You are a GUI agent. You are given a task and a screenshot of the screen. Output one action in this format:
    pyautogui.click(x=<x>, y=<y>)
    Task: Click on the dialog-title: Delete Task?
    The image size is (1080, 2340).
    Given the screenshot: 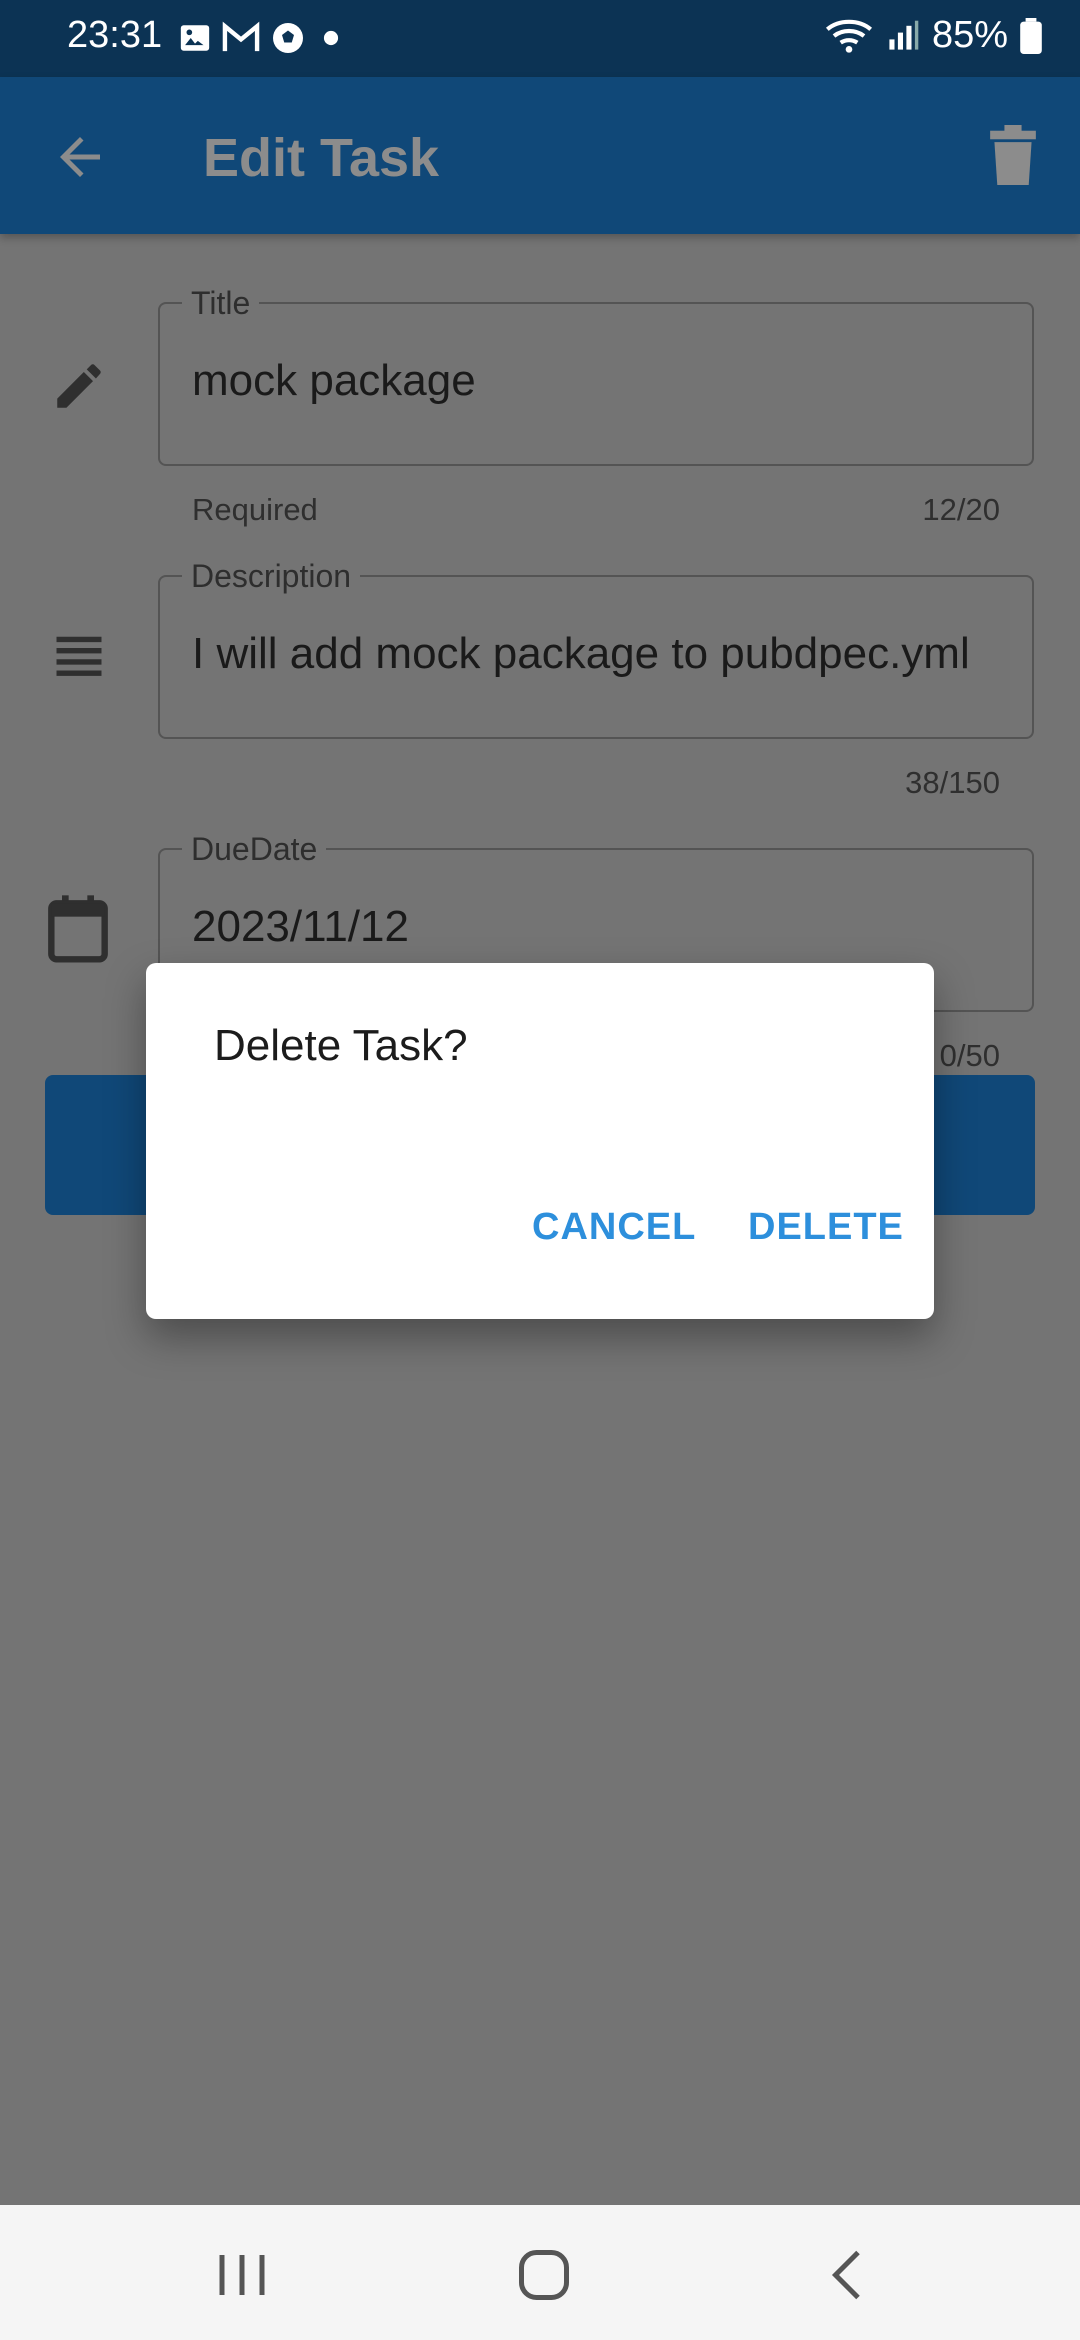 What is the action you would take?
    pyautogui.click(x=341, y=1045)
    